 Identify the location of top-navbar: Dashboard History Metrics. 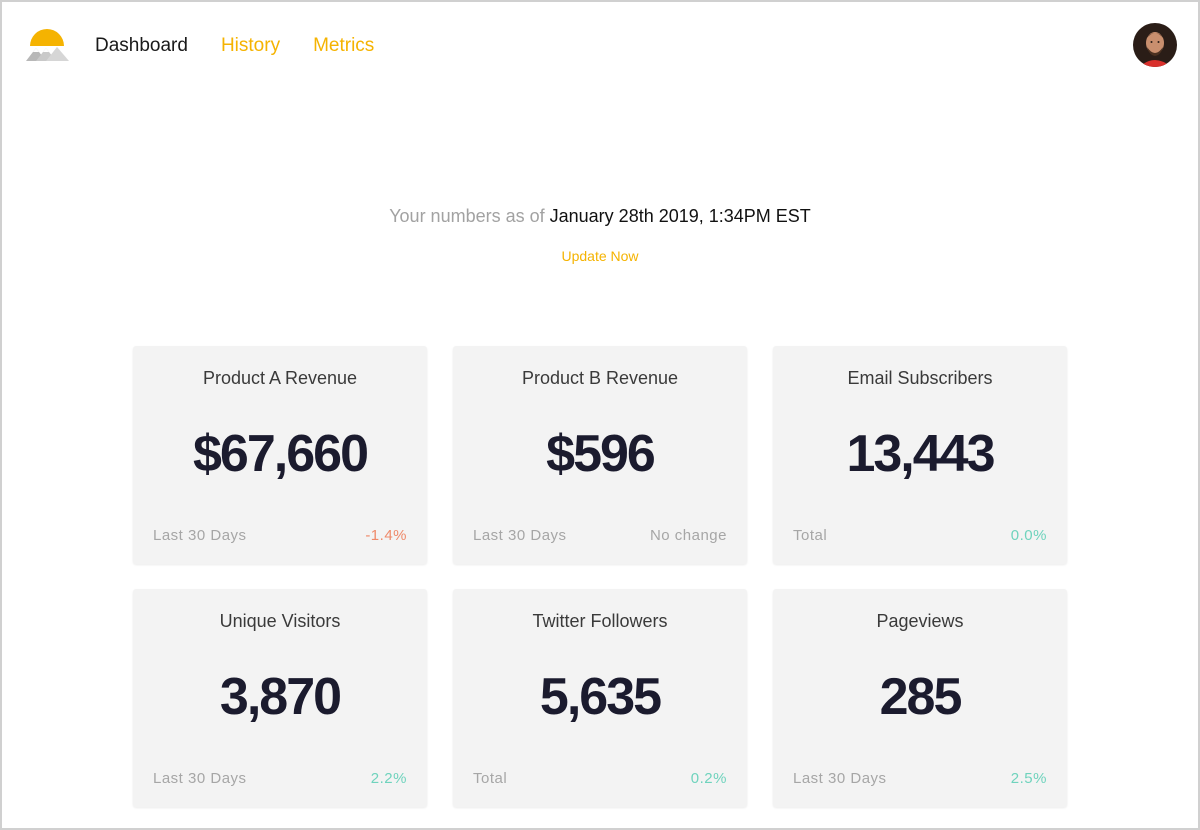
(600, 47).